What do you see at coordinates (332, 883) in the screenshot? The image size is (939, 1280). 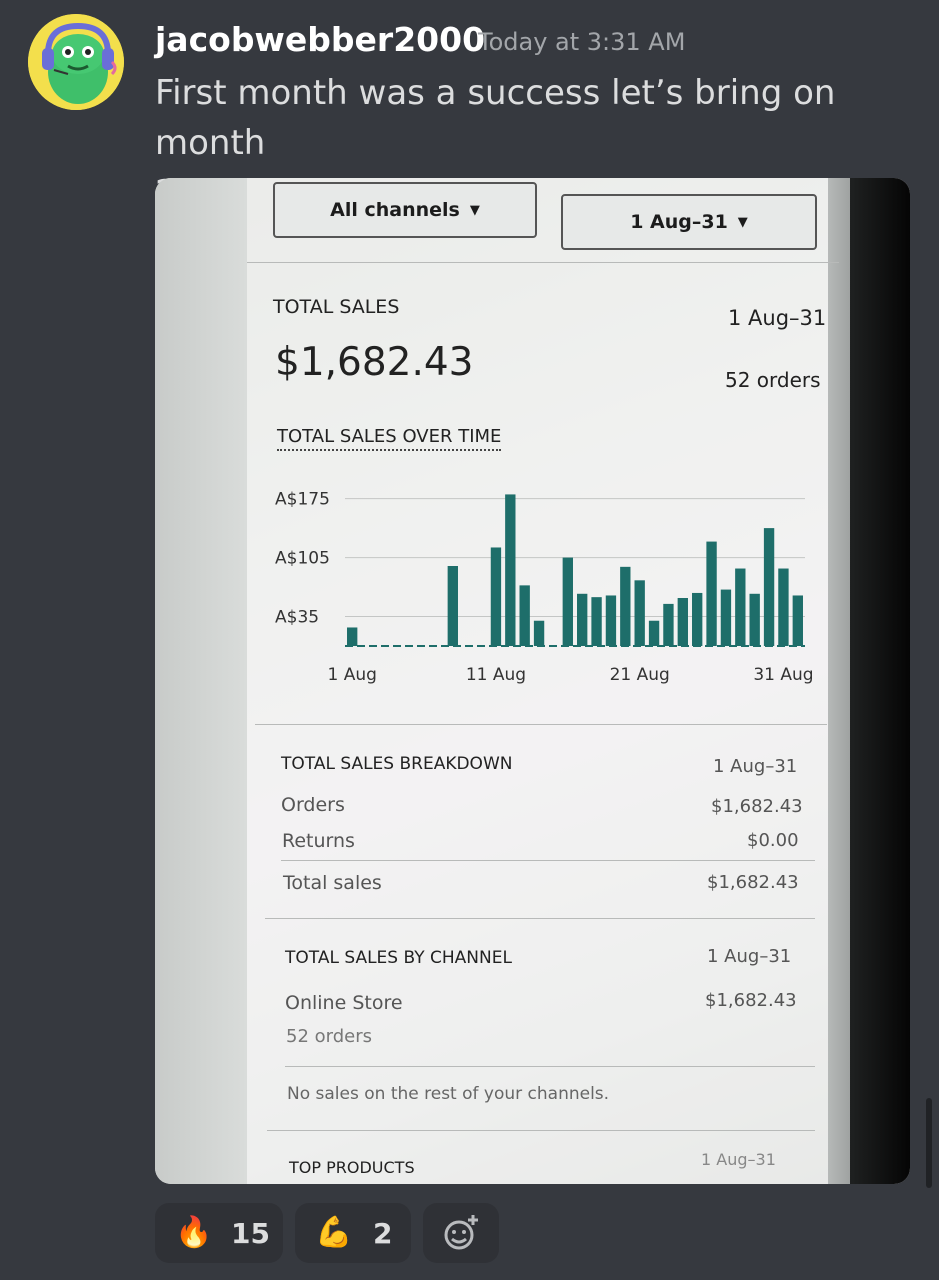 I see `breakdown-total-label: Total sales` at bounding box center [332, 883].